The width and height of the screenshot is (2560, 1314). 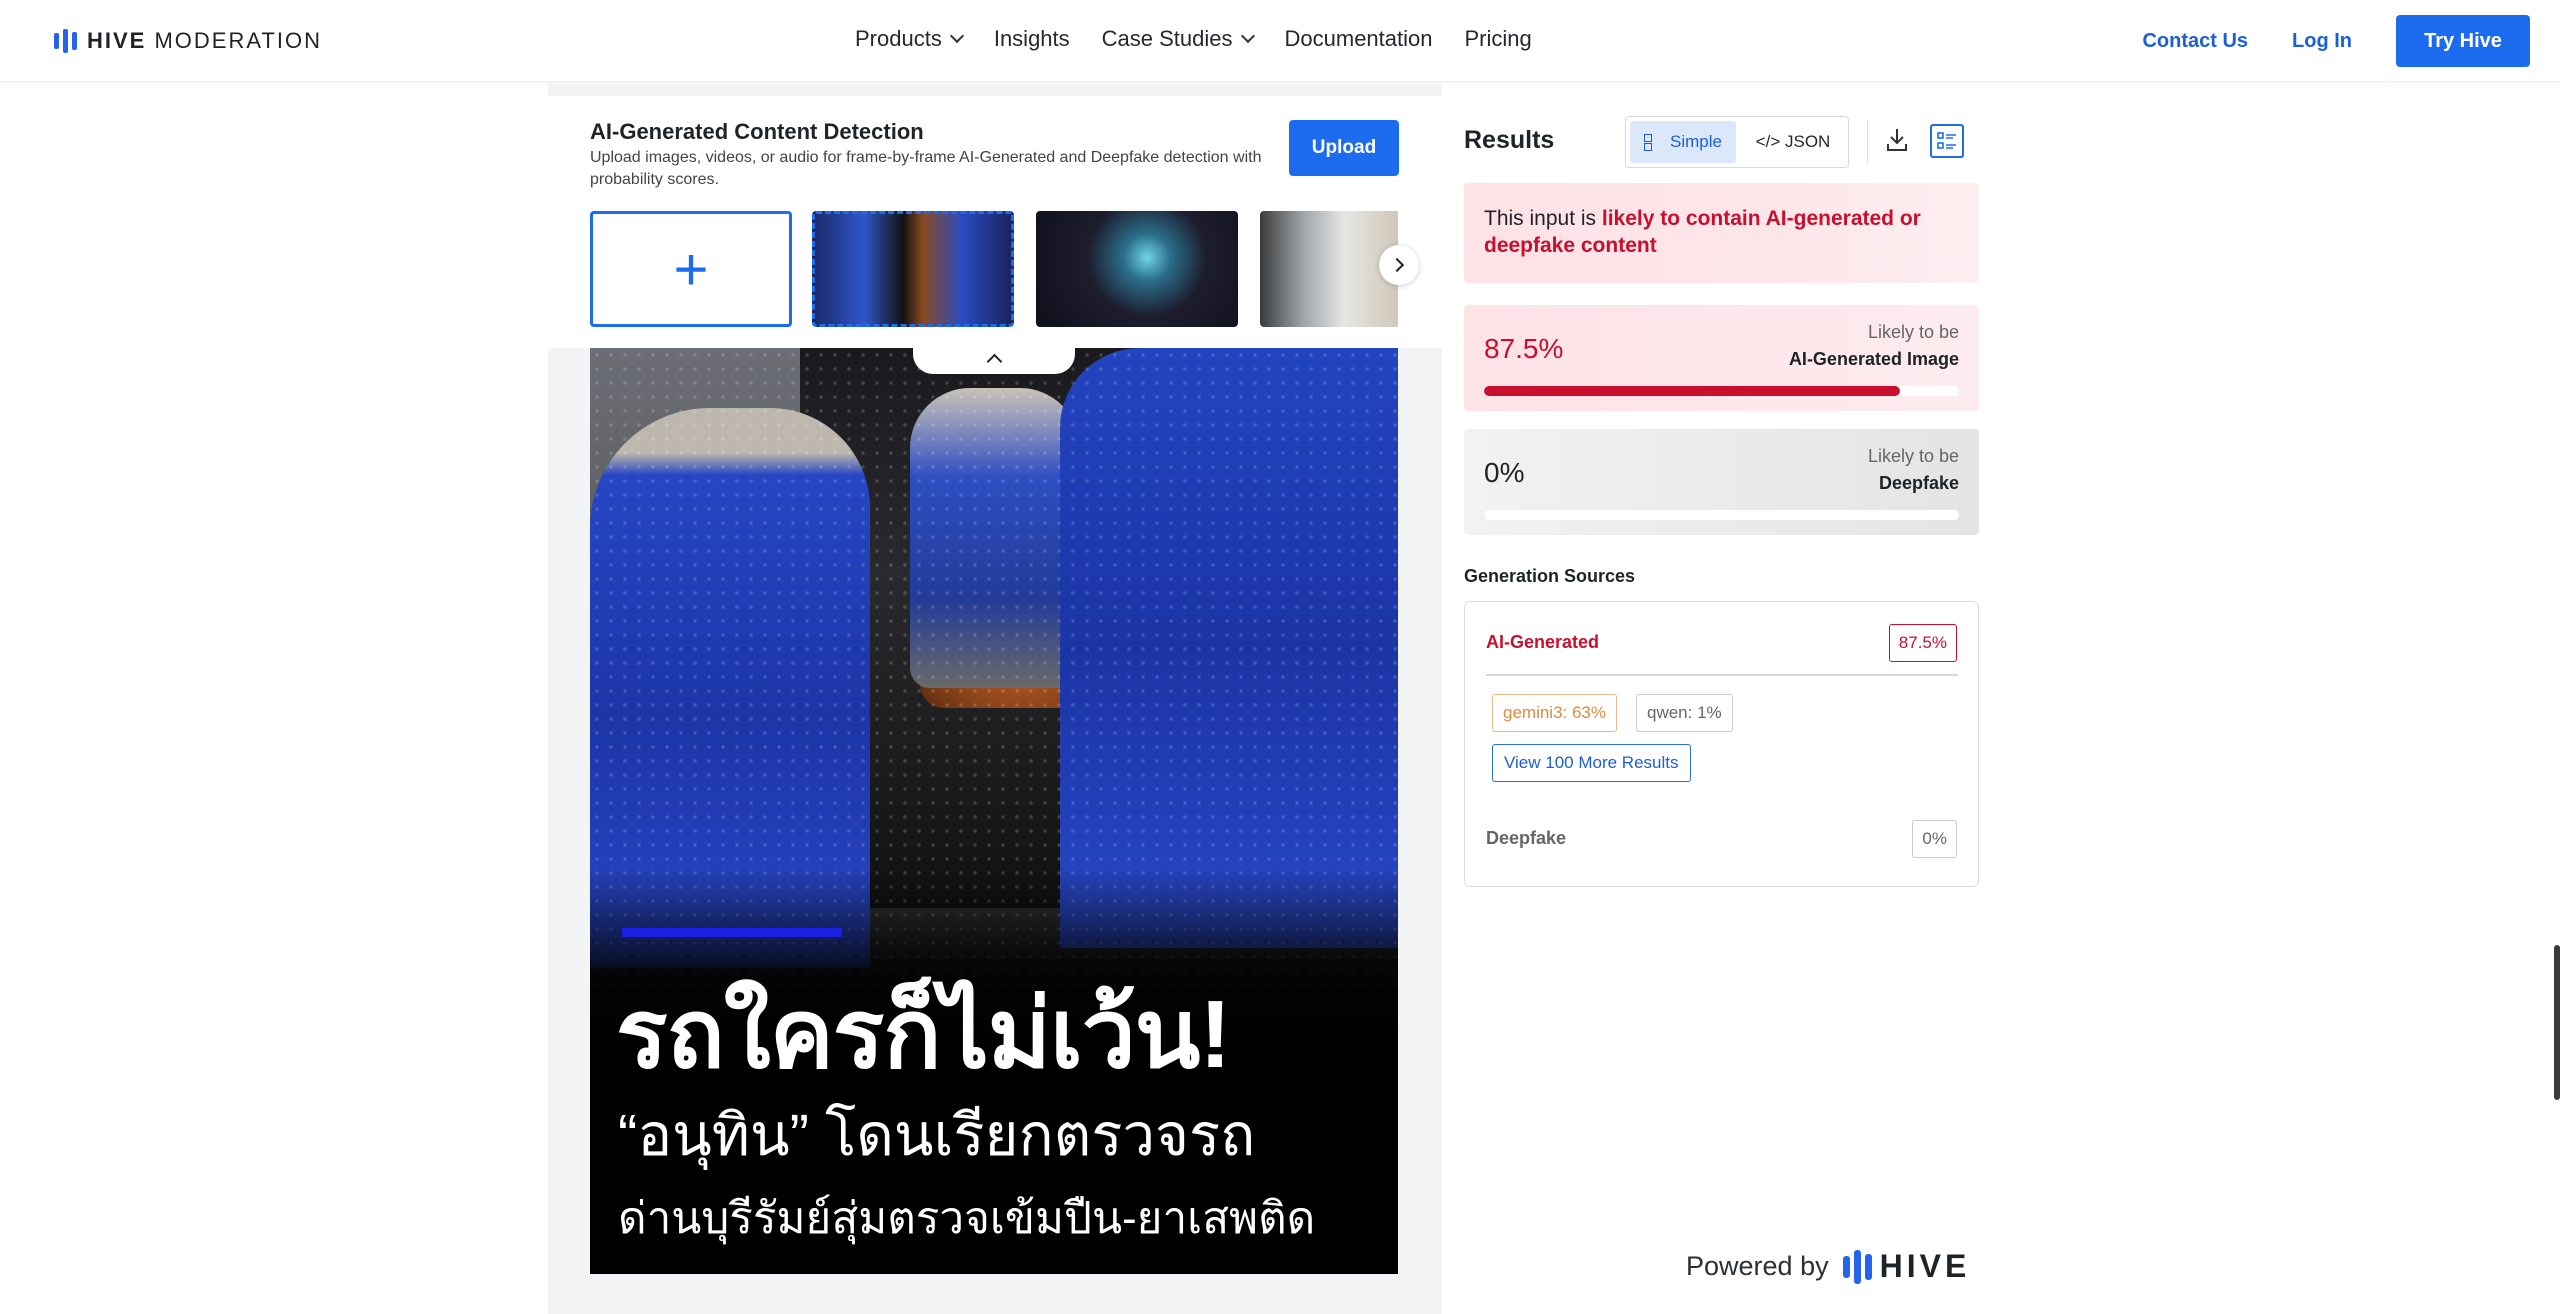 I want to click on simple-list-icon, so click(x=1653, y=142).